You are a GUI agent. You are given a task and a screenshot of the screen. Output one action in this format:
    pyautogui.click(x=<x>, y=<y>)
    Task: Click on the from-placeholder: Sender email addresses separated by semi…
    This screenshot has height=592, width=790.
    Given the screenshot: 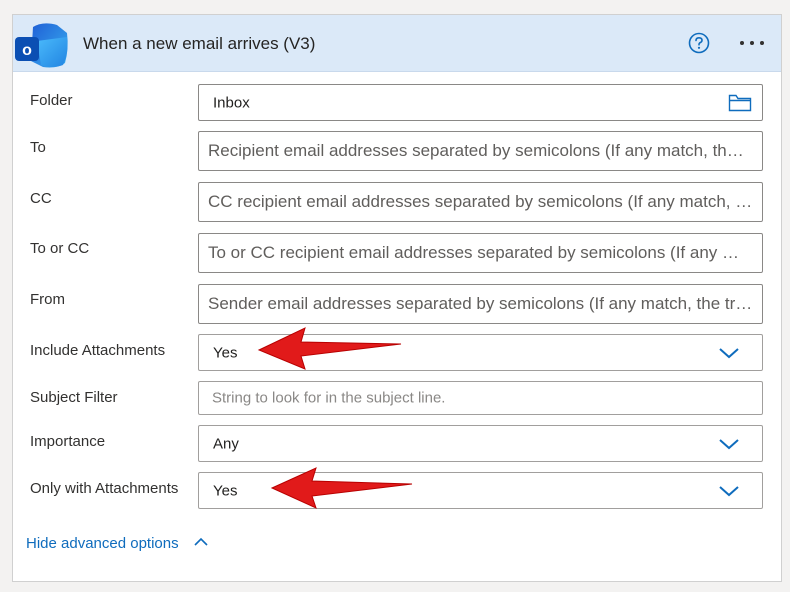 What is the action you would take?
    pyautogui.click(x=480, y=303)
    